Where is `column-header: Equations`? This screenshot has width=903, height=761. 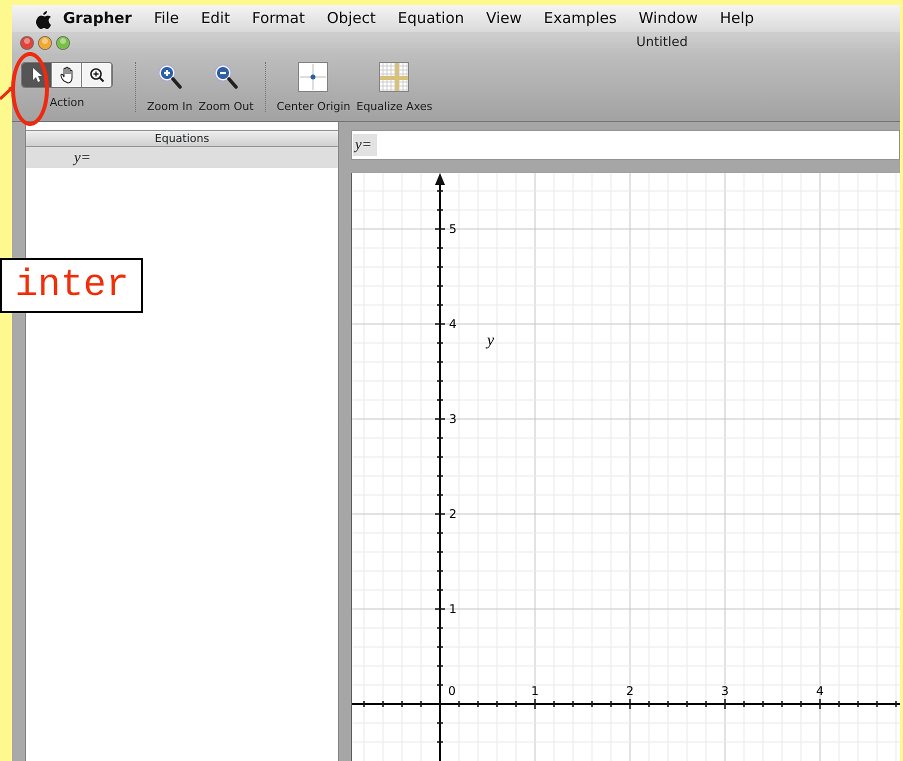
column-header: Equations is located at coordinates (182, 138).